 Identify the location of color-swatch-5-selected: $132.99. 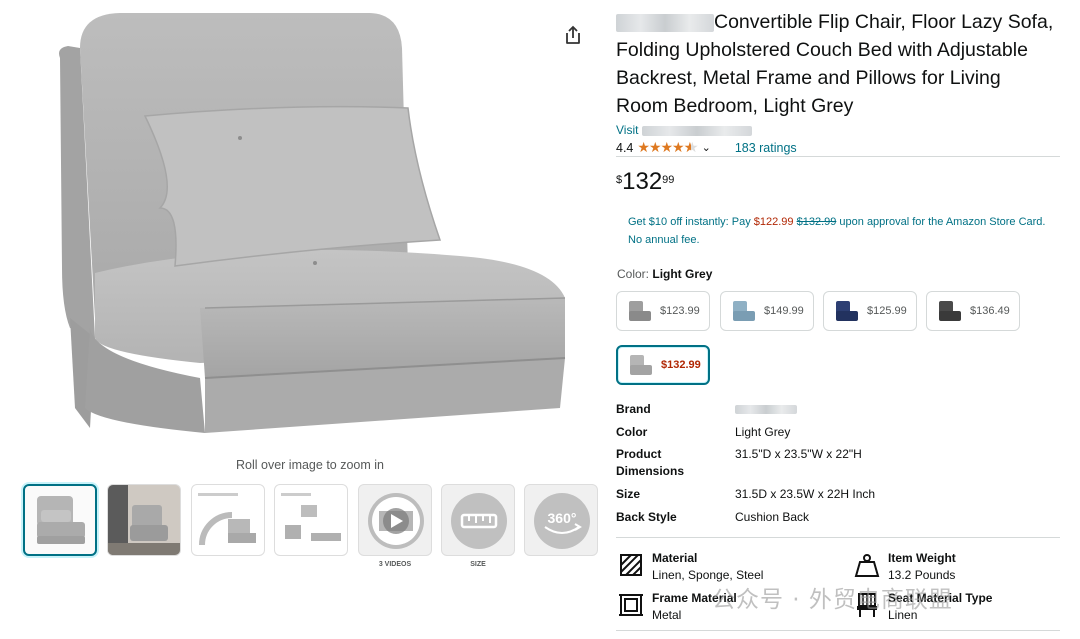
(663, 365).